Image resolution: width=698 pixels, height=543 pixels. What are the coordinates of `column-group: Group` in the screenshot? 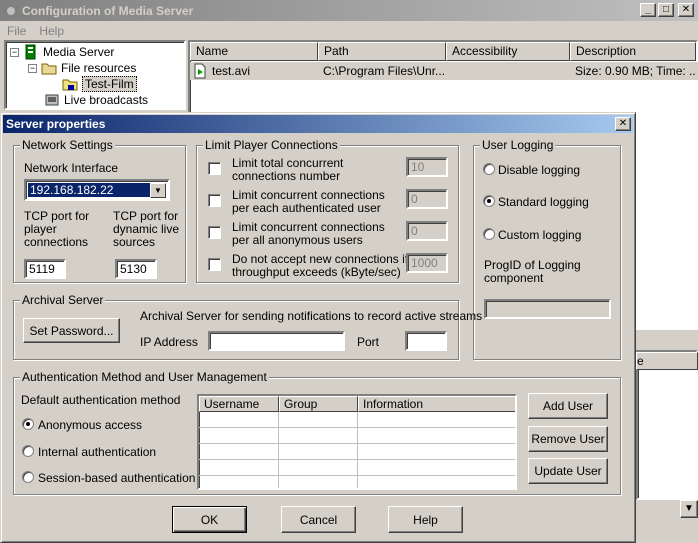 It's located at (318, 404).